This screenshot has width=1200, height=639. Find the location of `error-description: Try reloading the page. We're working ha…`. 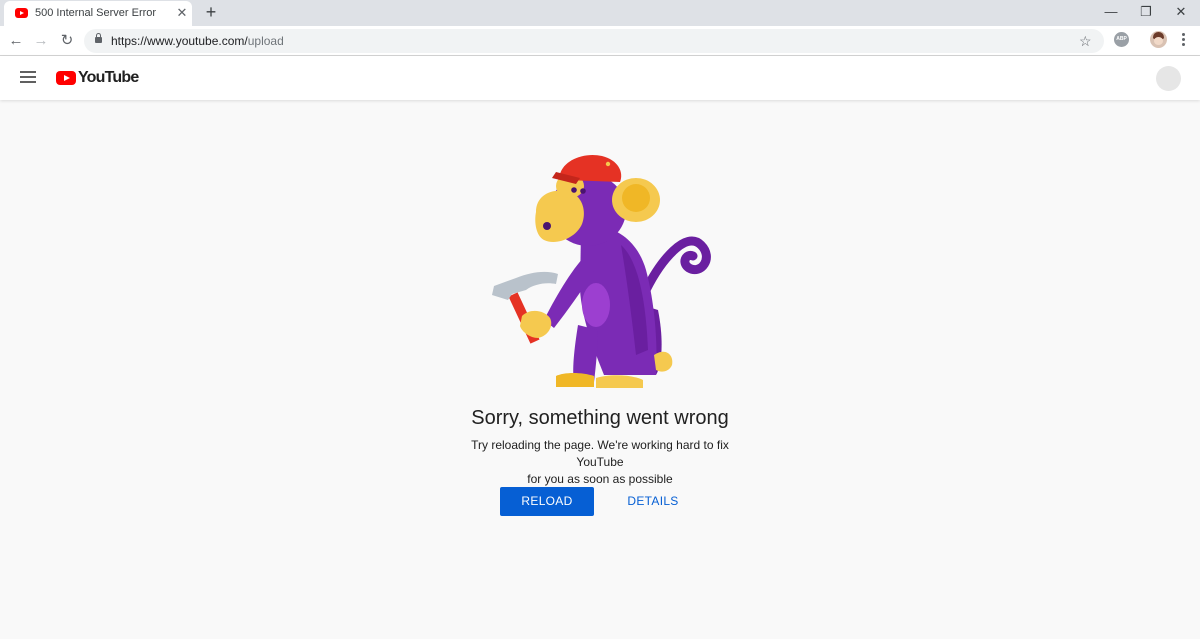

error-description: Try reloading the page. We're working ha… is located at coordinates (600, 462).